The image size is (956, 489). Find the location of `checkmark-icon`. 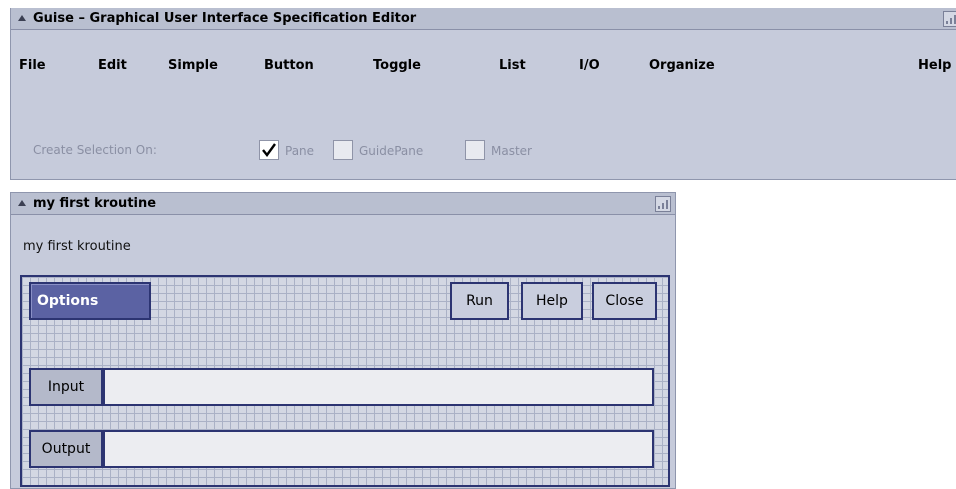

checkmark-icon is located at coordinates (269, 150).